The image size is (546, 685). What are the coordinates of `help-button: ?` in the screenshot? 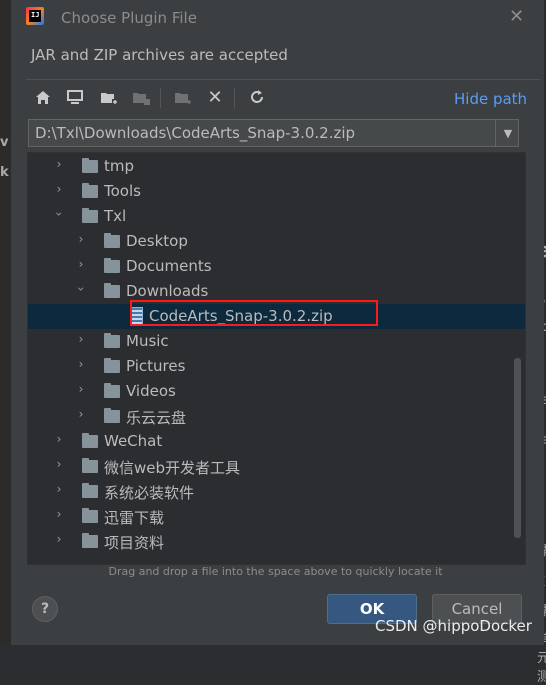 It's located at (45, 609).